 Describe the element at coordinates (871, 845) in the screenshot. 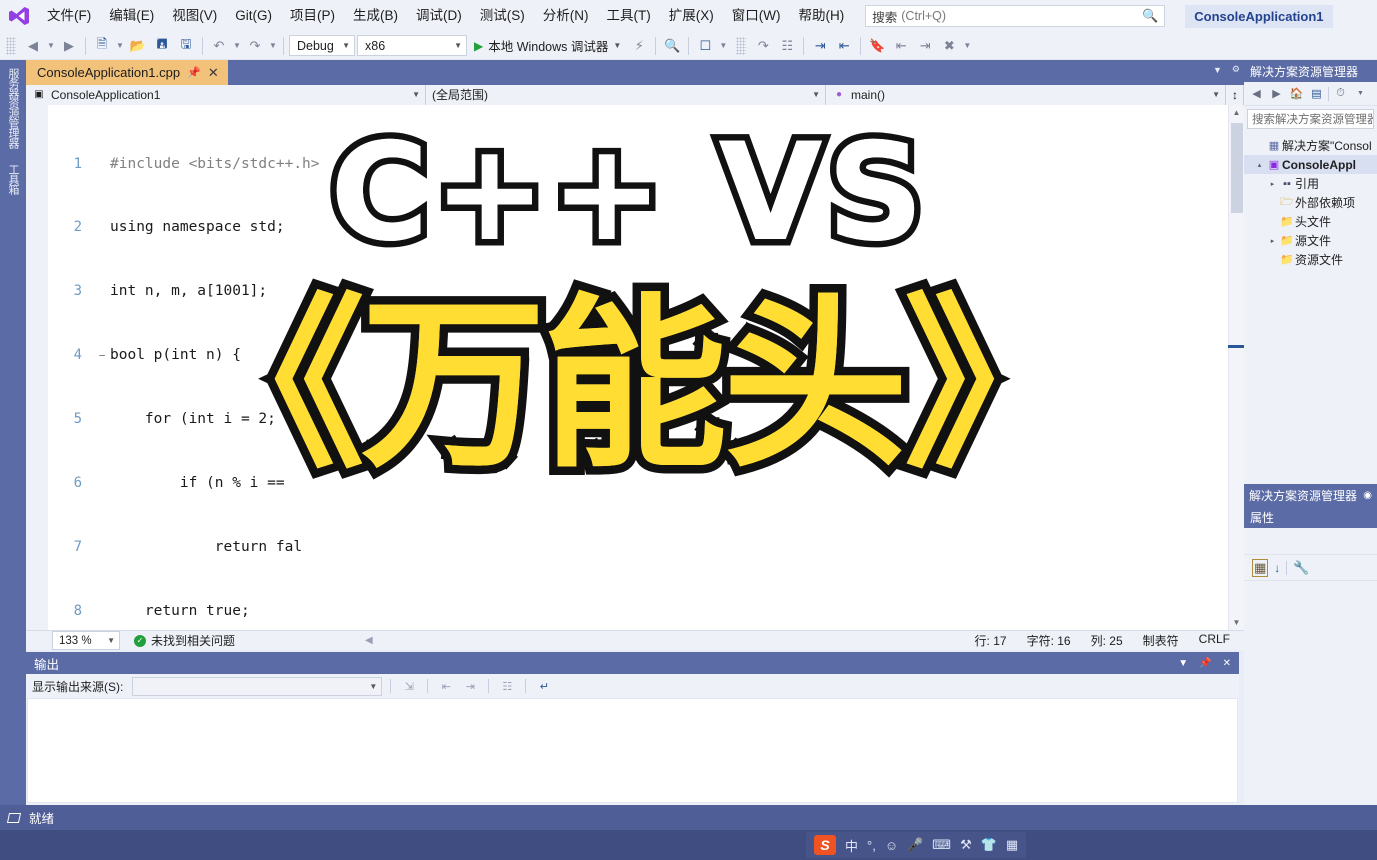

I see `ime-punctuation-label: °,` at that location.